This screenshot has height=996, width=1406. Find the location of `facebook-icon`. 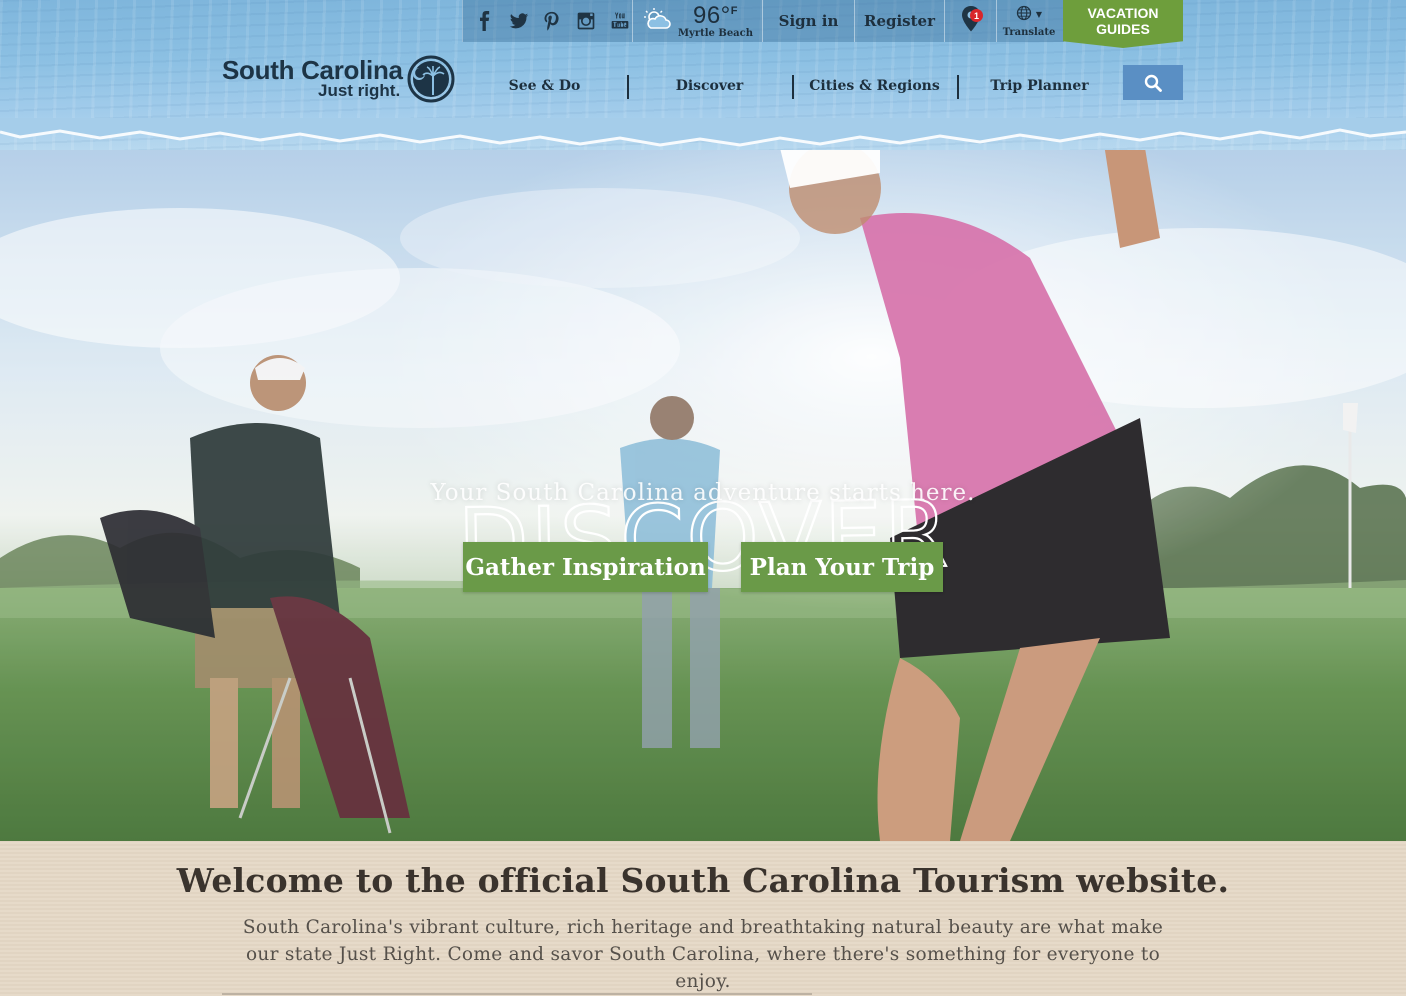

facebook-icon is located at coordinates (485, 21).